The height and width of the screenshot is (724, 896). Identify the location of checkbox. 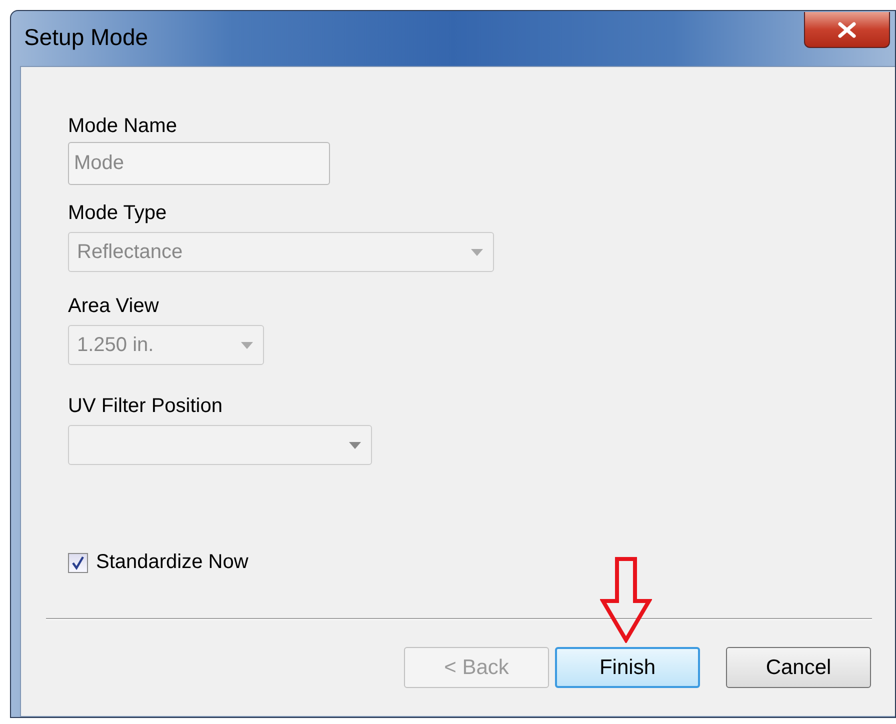
(78, 562).